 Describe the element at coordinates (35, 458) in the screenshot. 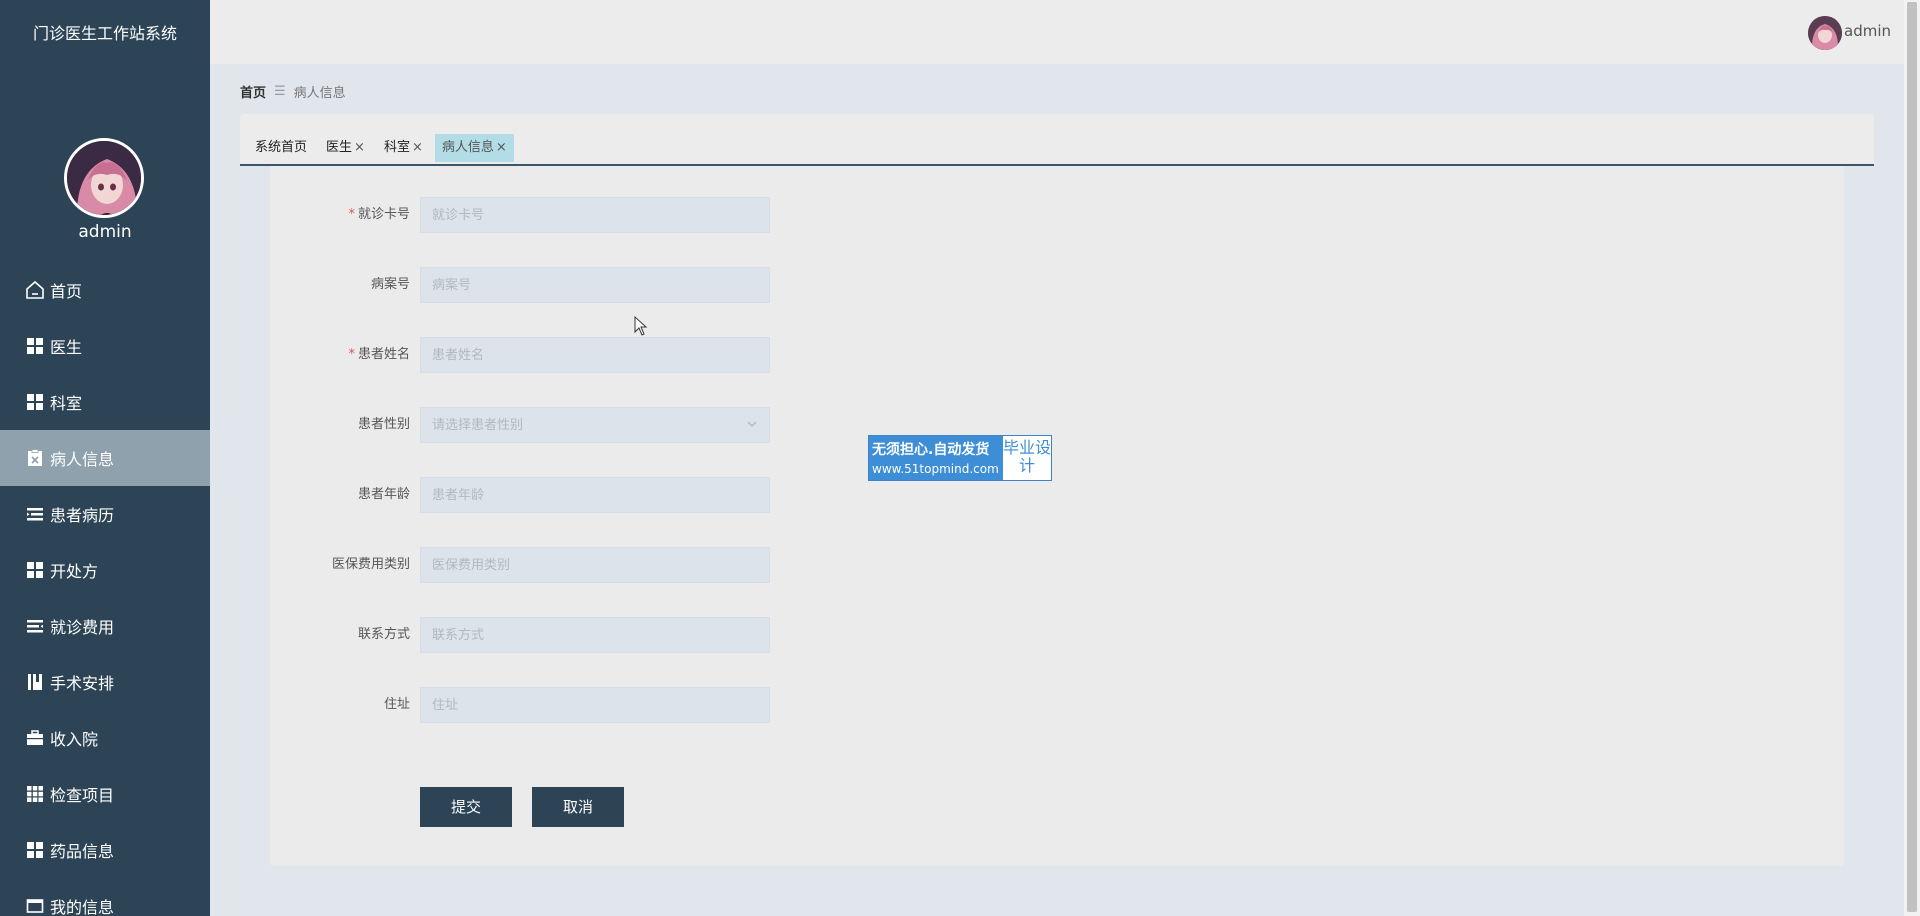

I see `clipboard-icon` at that location.